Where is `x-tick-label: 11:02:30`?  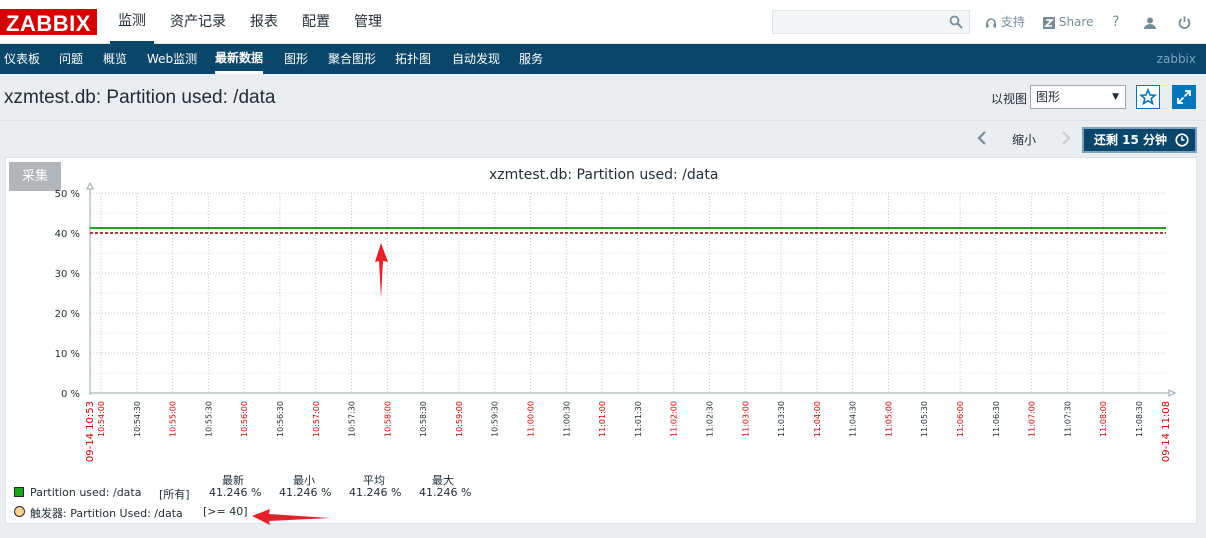
x-tick-label: 11:02:30 is located at coordinates (709, 419).